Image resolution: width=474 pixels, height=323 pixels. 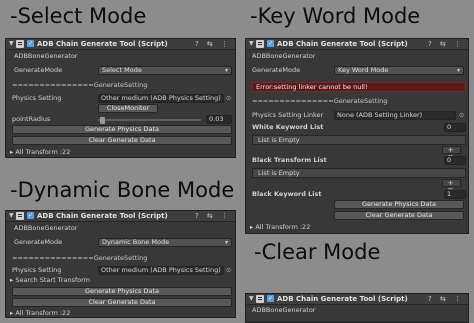 I want to click on point-radius-slider-knob, so click(x=102, y=120).